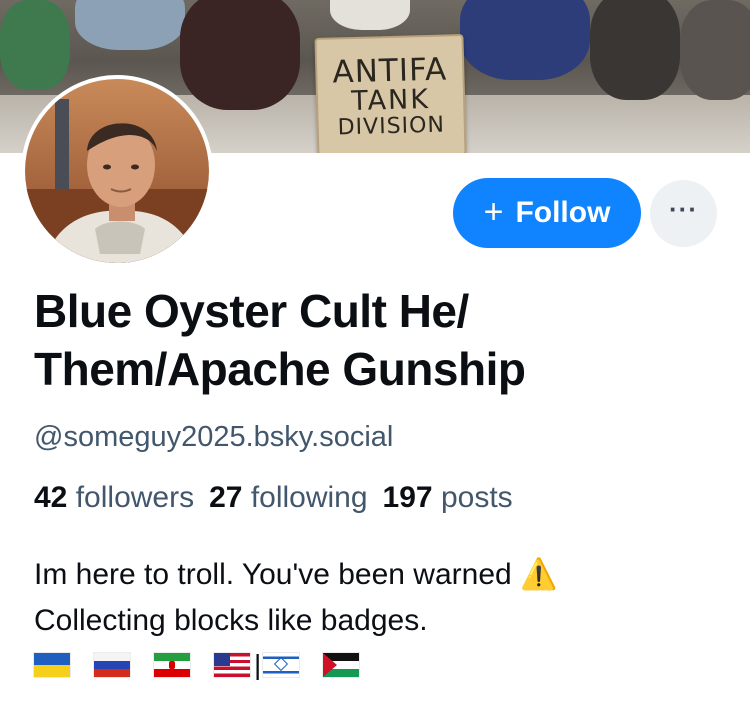 This screenshot has width=750, height=707. Describe the element at coordinates (683, 208) in the screenshot. I see `more-horizontal-icon: ···` at that location.